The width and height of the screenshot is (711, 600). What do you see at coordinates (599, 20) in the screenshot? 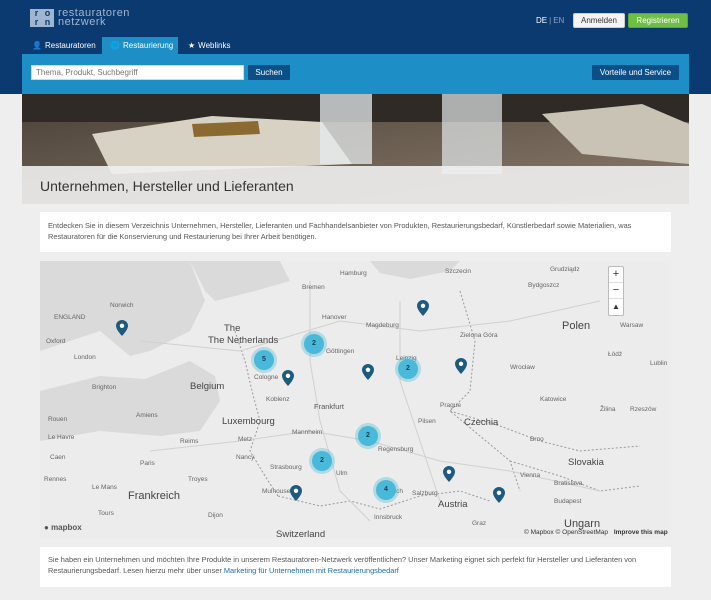
I see `login-button: Anmelden` at bounding box center [599, 20].